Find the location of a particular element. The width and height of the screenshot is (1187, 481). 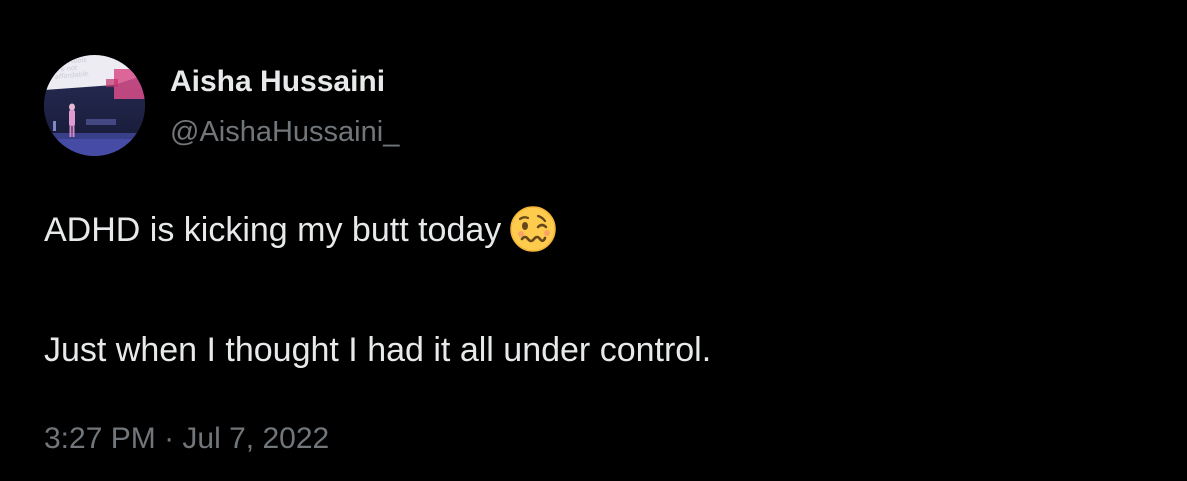

tweet-date: Jul 7, 2022 is located at coordinates (255, 438).